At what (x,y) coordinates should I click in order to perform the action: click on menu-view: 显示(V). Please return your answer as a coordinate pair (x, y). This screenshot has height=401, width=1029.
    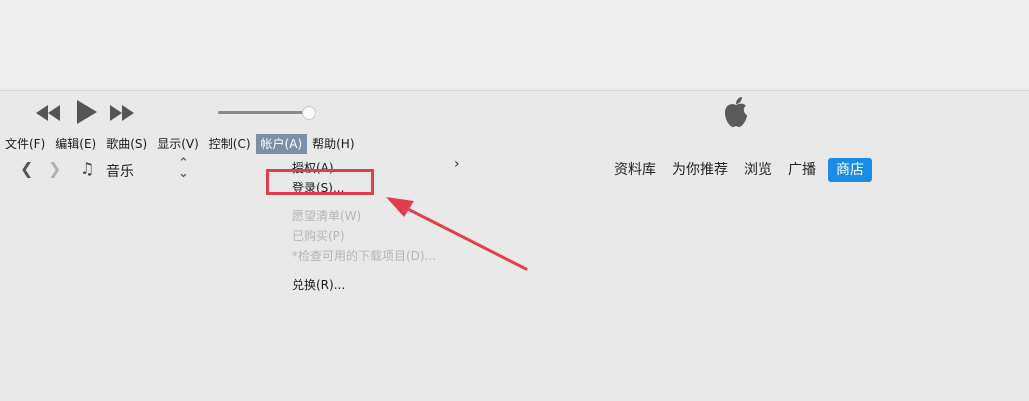
    Looking at the image, I should click on (178, 144).